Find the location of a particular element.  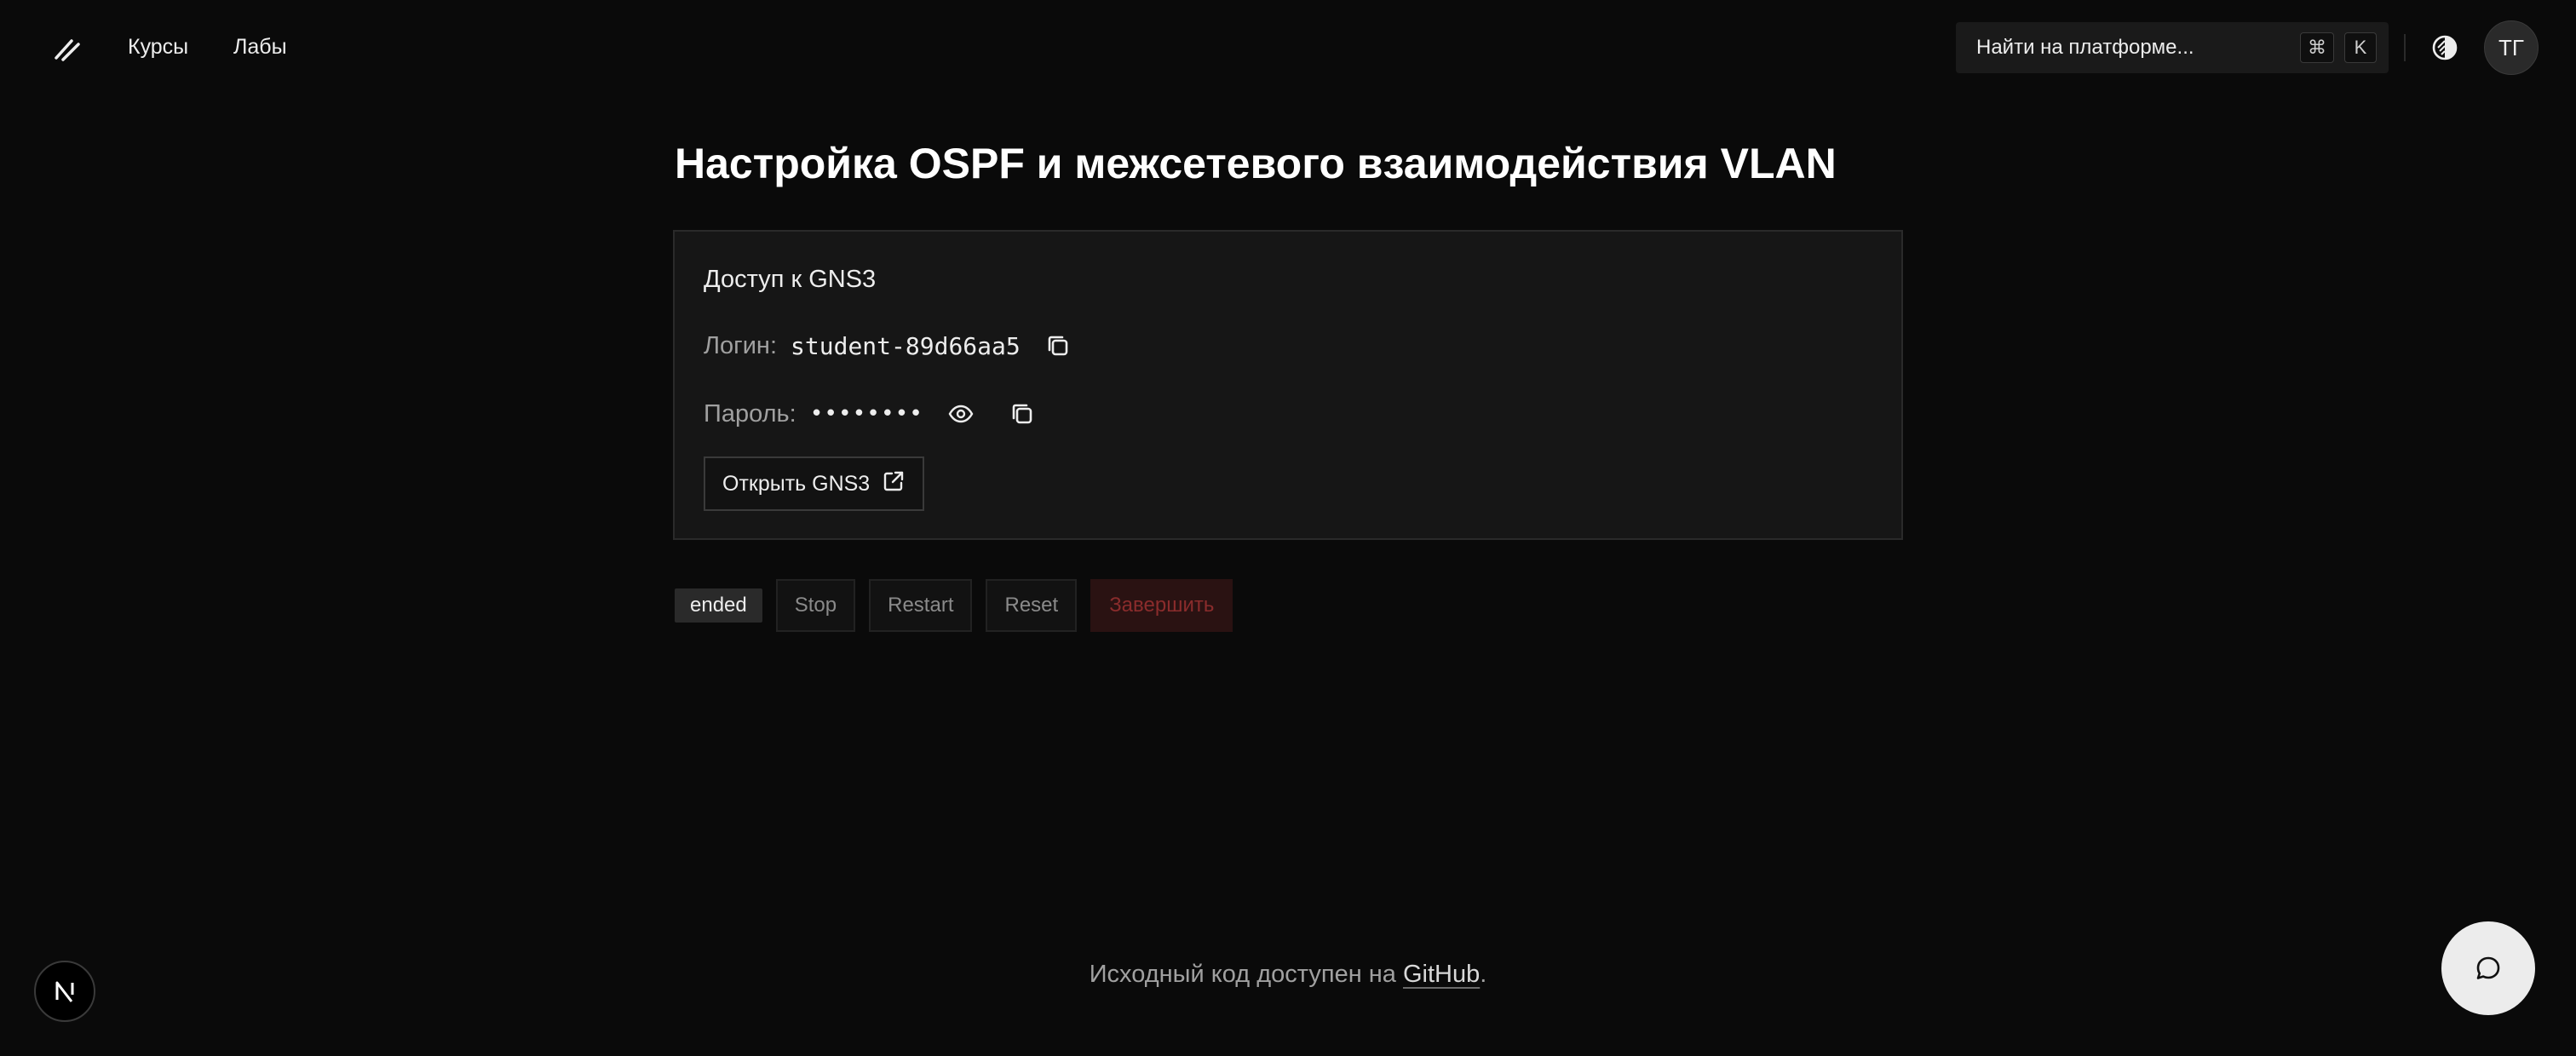

n-letter-icon is located at coordinates (64, 991).